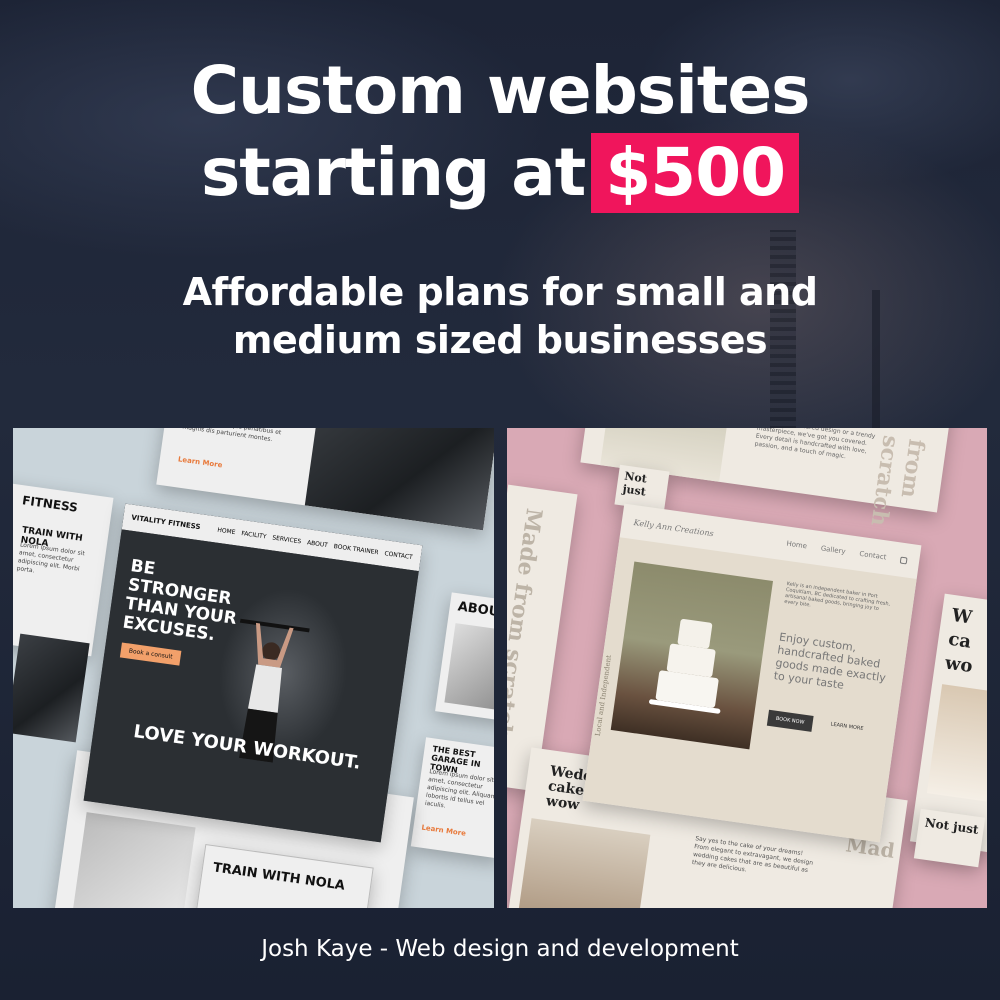 The width and height of the screenshot is (1000, 1000). What do you see at coordinates (469, 668) in the screenshot?
I see `gym-about-photo` at bounding box center [469, 668].